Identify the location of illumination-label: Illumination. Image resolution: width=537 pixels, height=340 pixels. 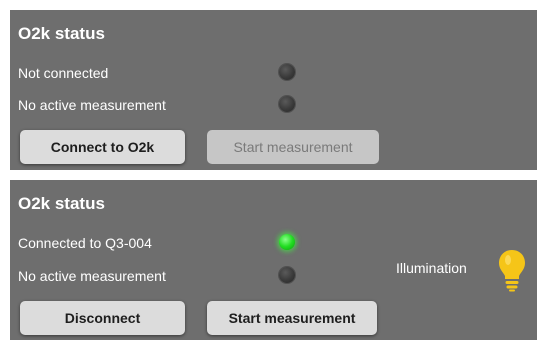
(431, 268).